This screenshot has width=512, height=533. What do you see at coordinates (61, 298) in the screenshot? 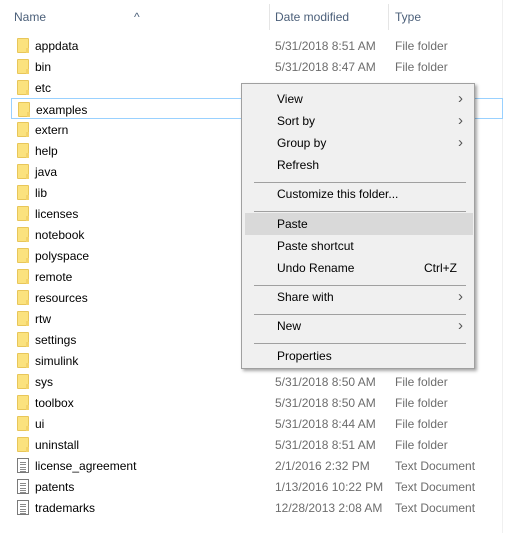
I see `file-name: resources` at bounding box center [61, 298].